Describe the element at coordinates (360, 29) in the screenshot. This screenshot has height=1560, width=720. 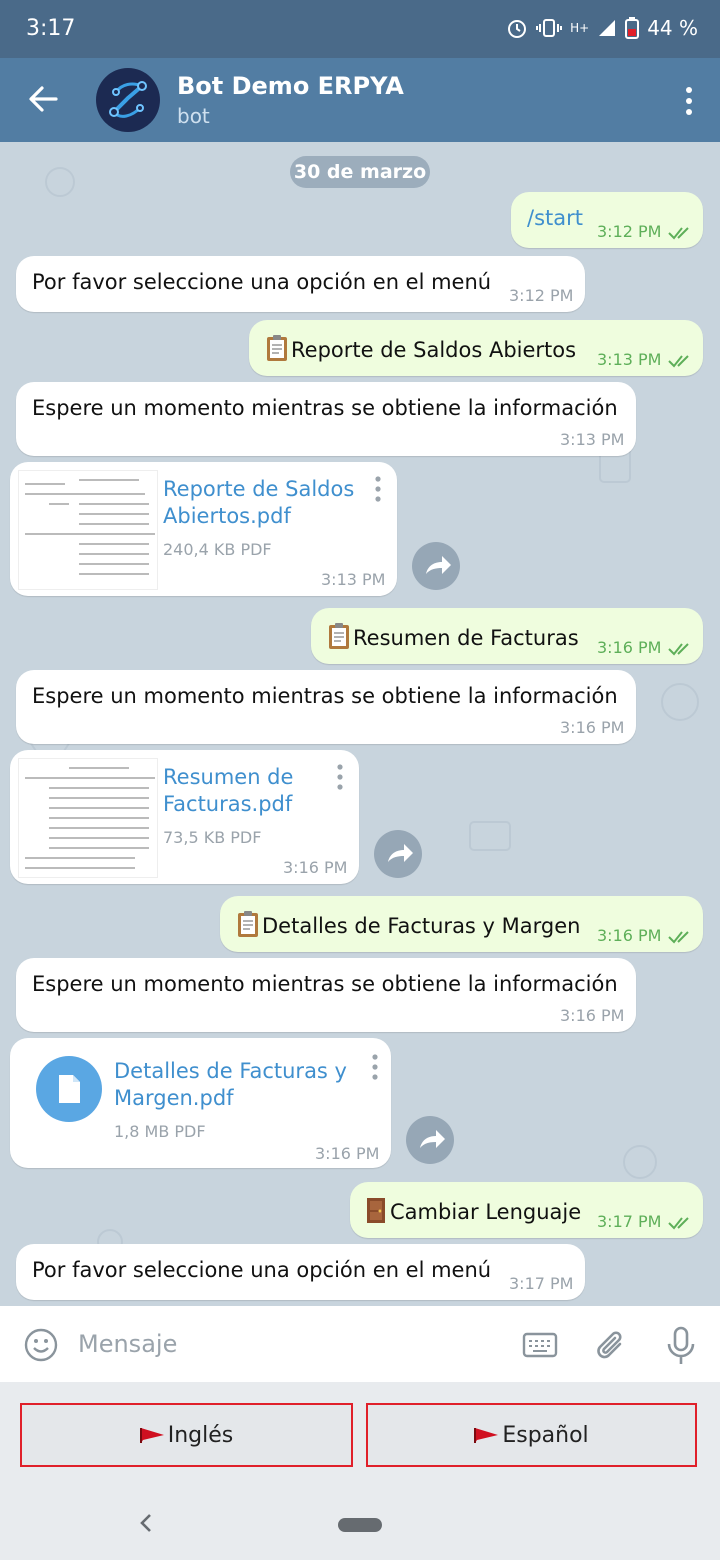
I see `status-bar: 3:17 H+ 44 %` at that location.